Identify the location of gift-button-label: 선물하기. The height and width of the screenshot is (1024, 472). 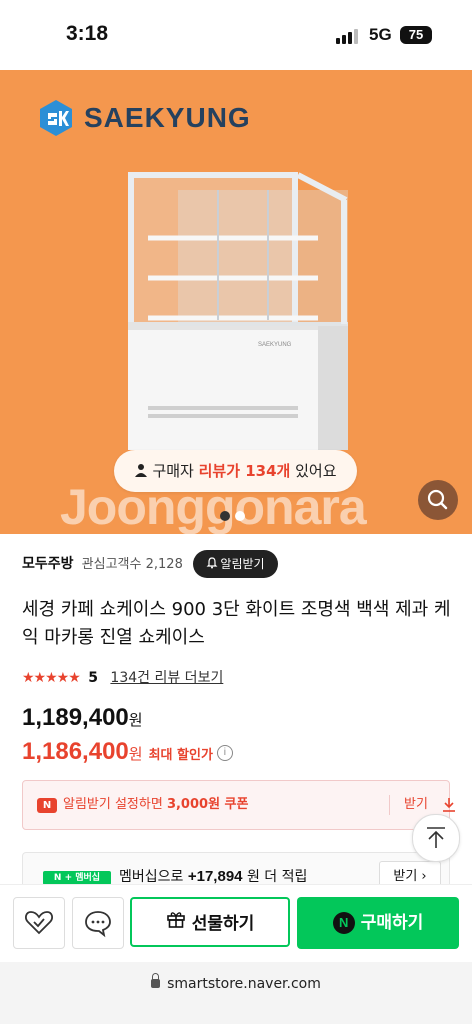
(223, 924).